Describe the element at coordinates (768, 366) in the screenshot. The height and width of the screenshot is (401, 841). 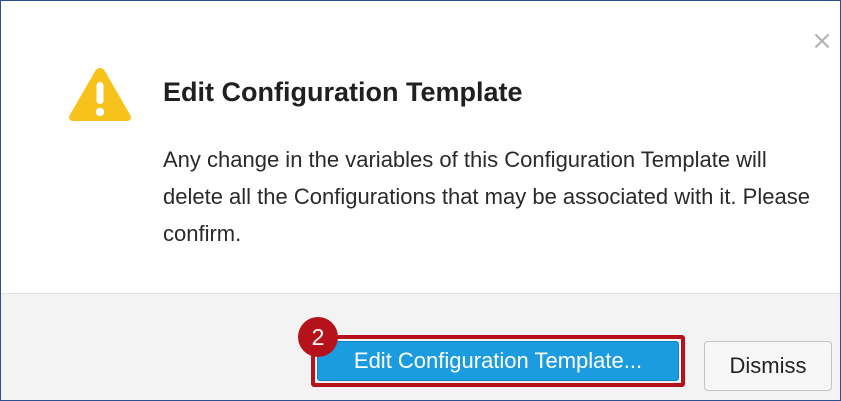
I see `dismiss-button: Dismiss` at that location.